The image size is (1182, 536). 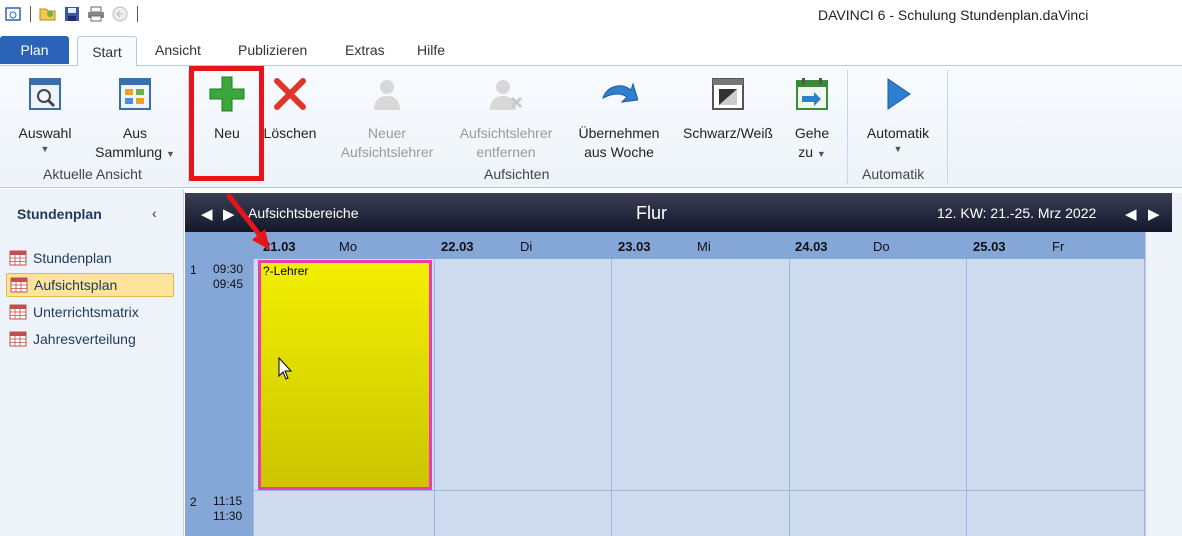 I want to click on day-date-mo: 21.03, so click(x=279, y=246).